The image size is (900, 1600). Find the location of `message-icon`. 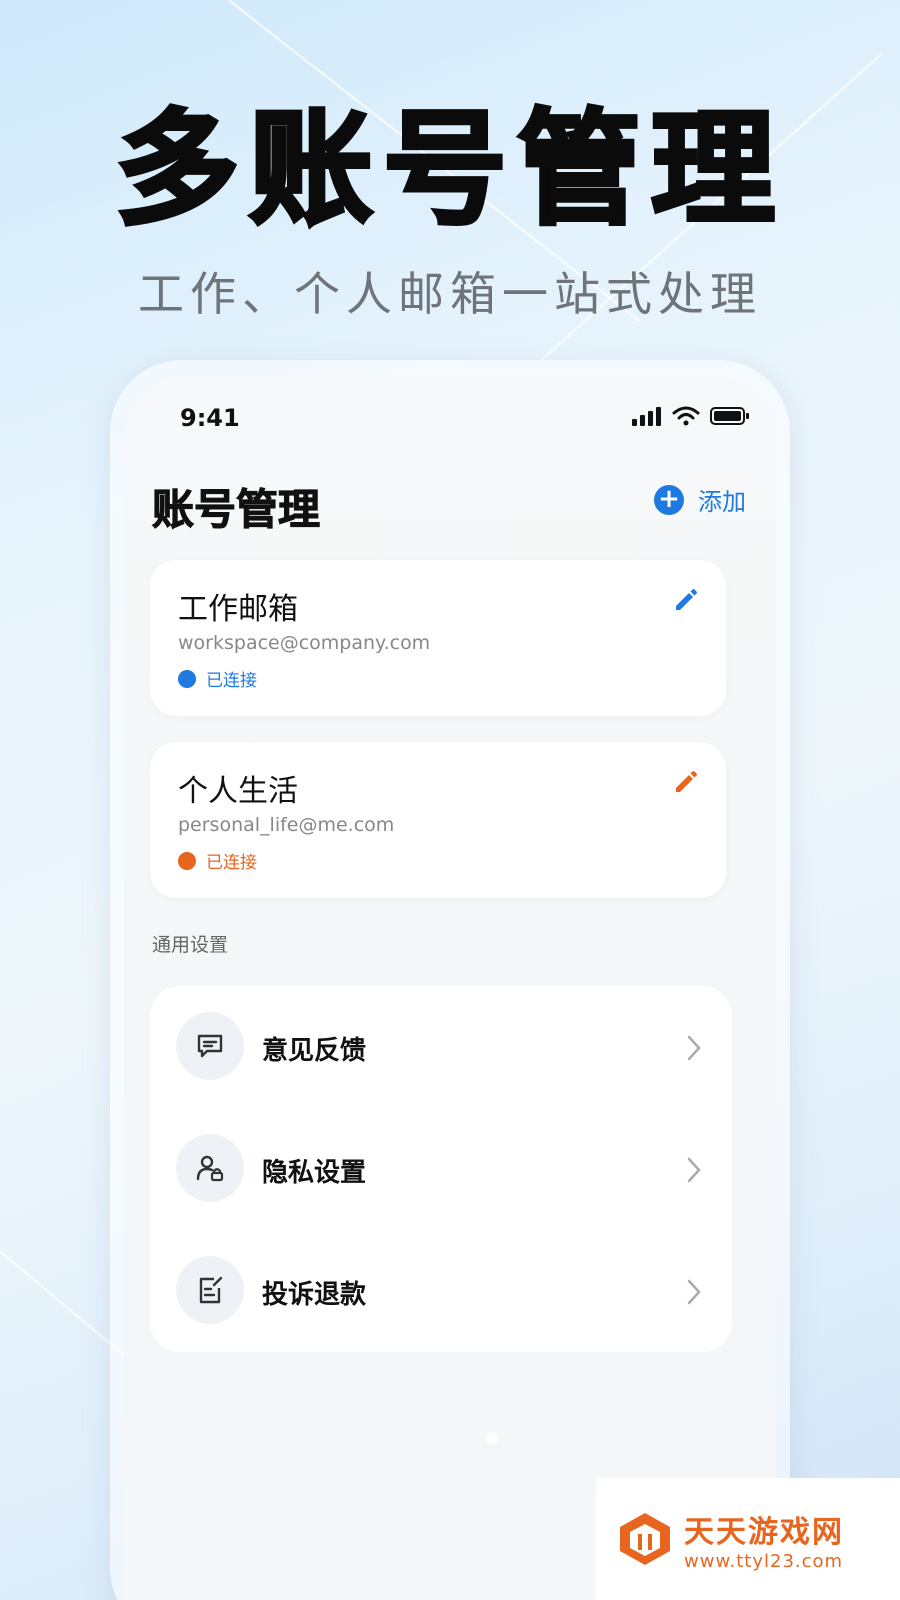

message-icon is located at coordinates (210, 1046).